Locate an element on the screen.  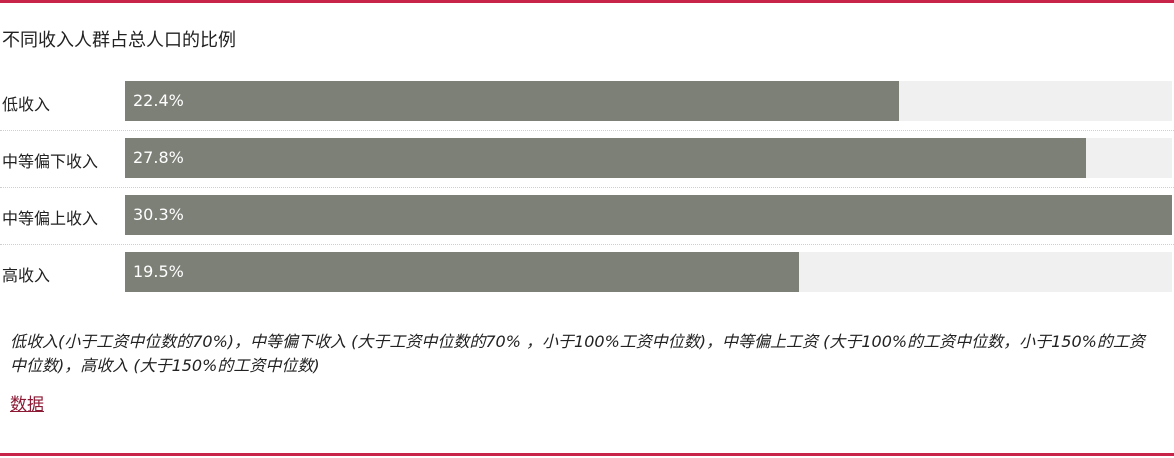
chart-title: 不同收入人群占总人口的比例 is located at coordinates (119, 40).